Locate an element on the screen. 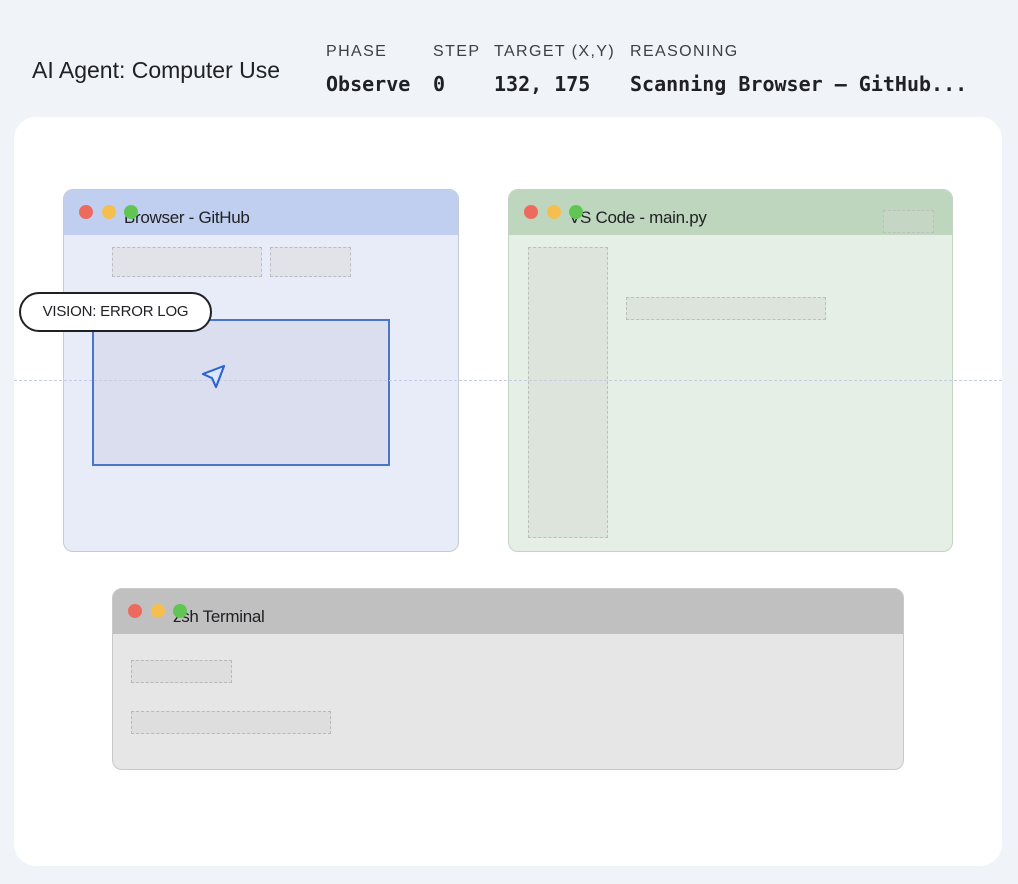  step-label: STEP is located at coordinates (457, 51).